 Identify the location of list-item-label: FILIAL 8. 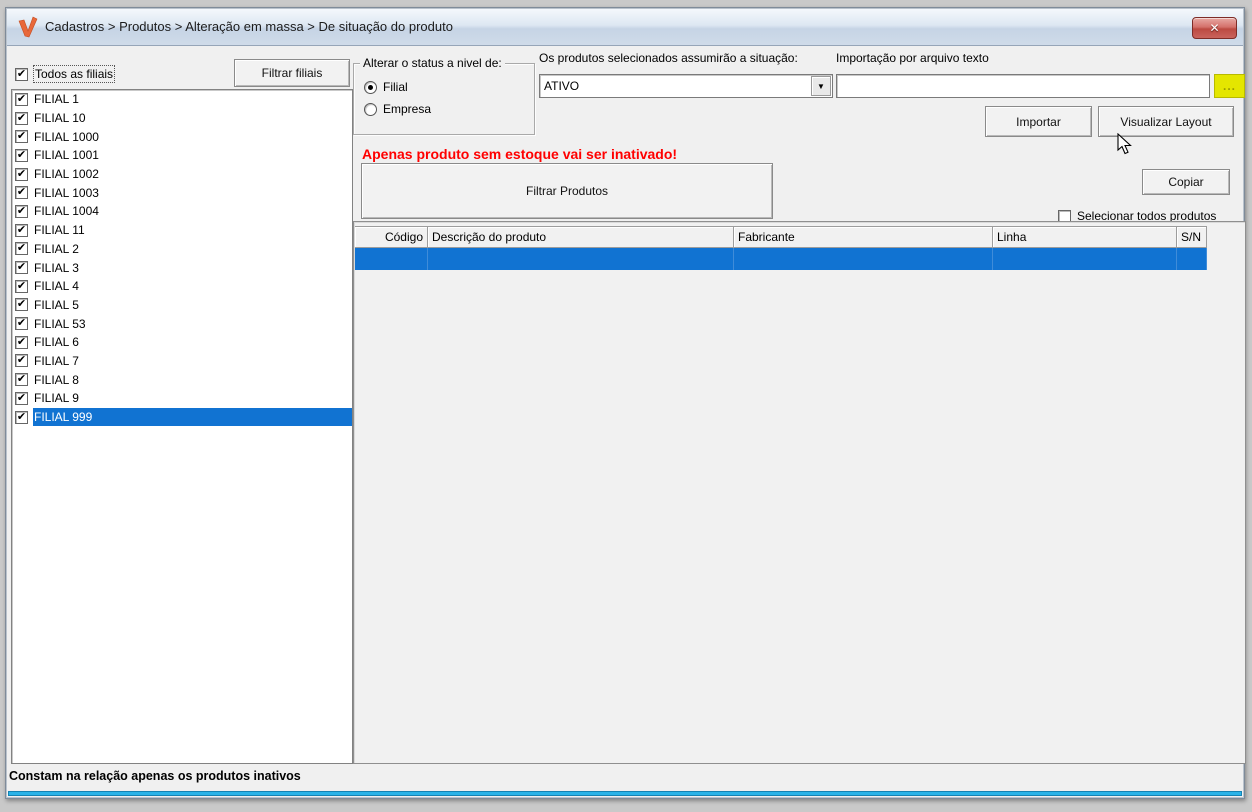
(56, 379).